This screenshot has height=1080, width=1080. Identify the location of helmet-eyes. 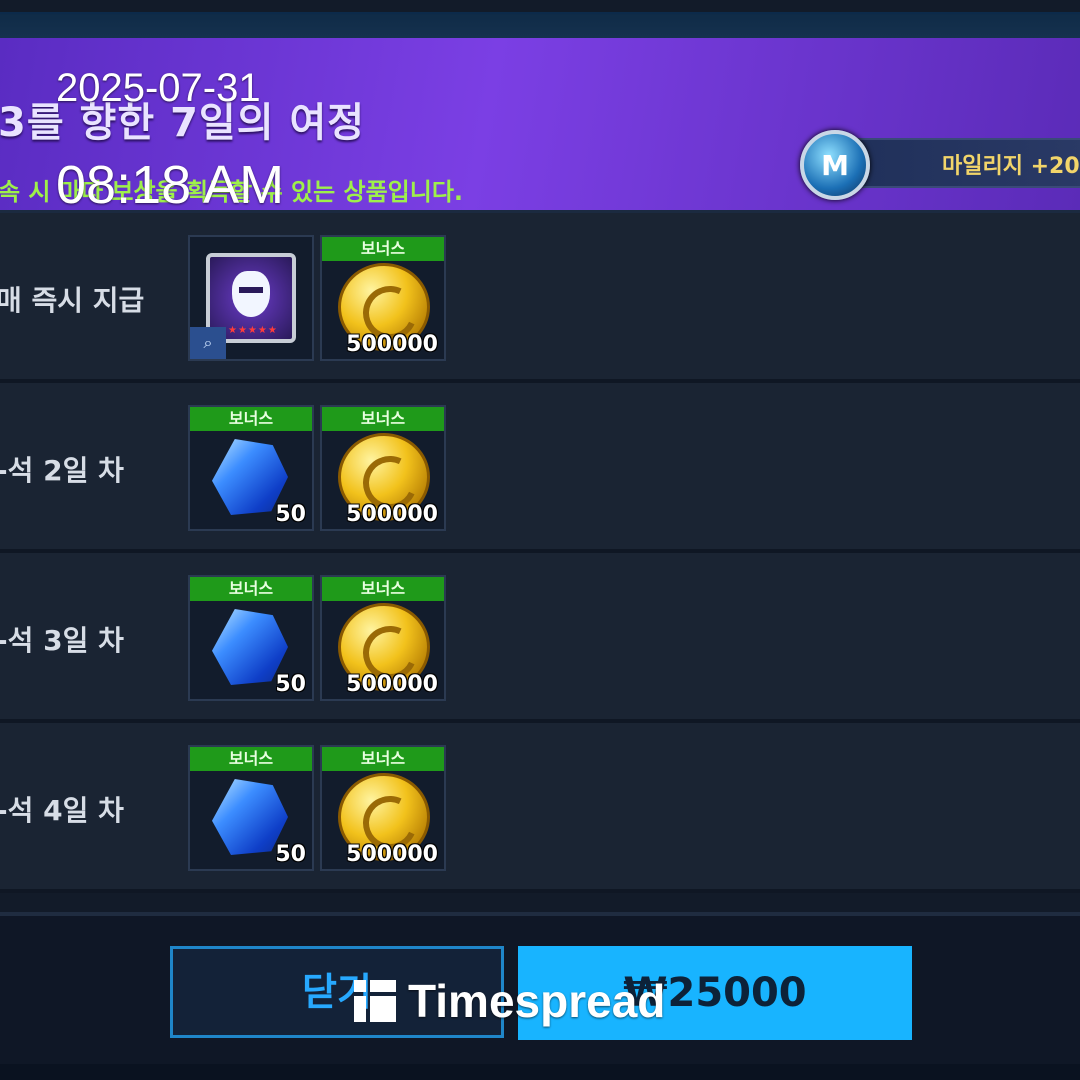
(251, 290).